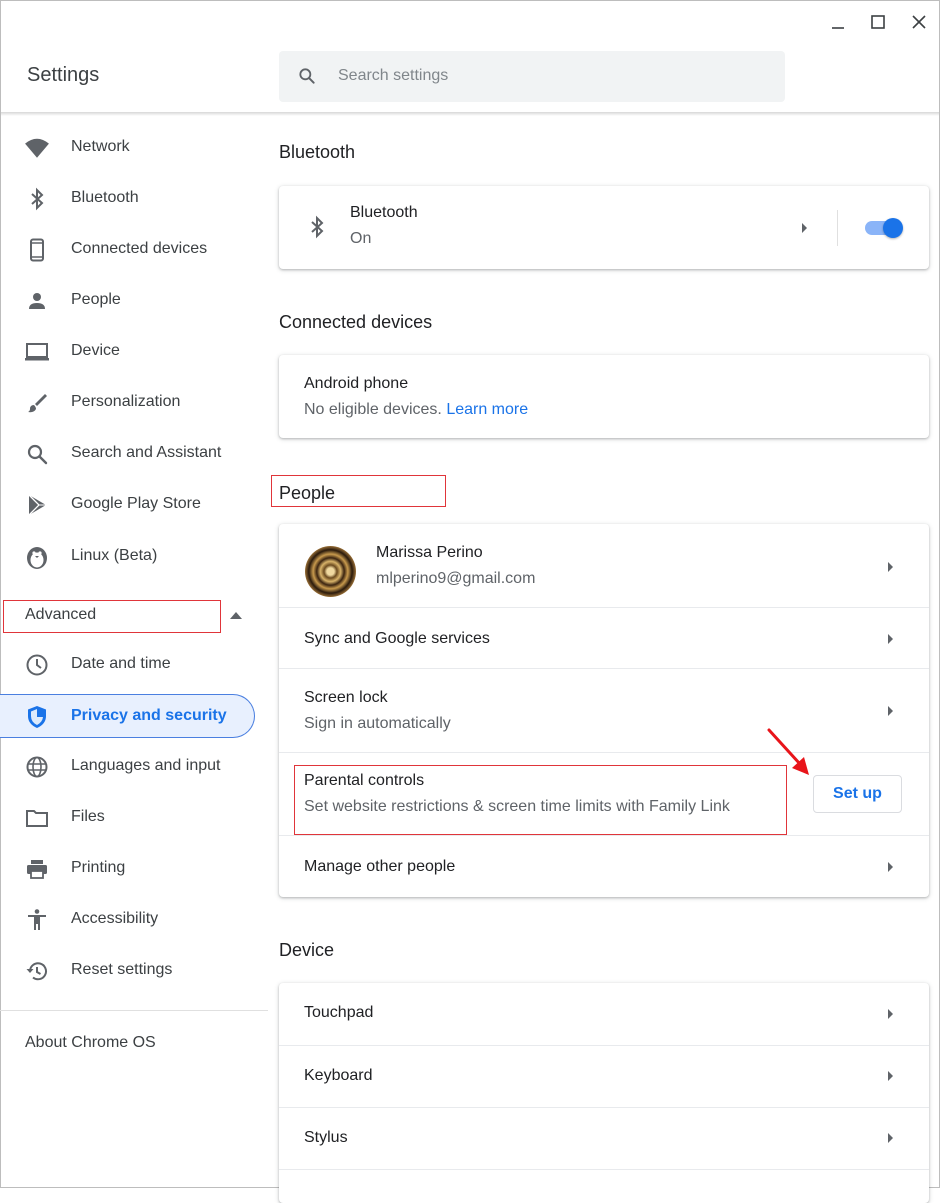  What do you see at coordinates (307, 493) in the screenshot?
I see `section-title-people: People` at bounding box center [307, 493].